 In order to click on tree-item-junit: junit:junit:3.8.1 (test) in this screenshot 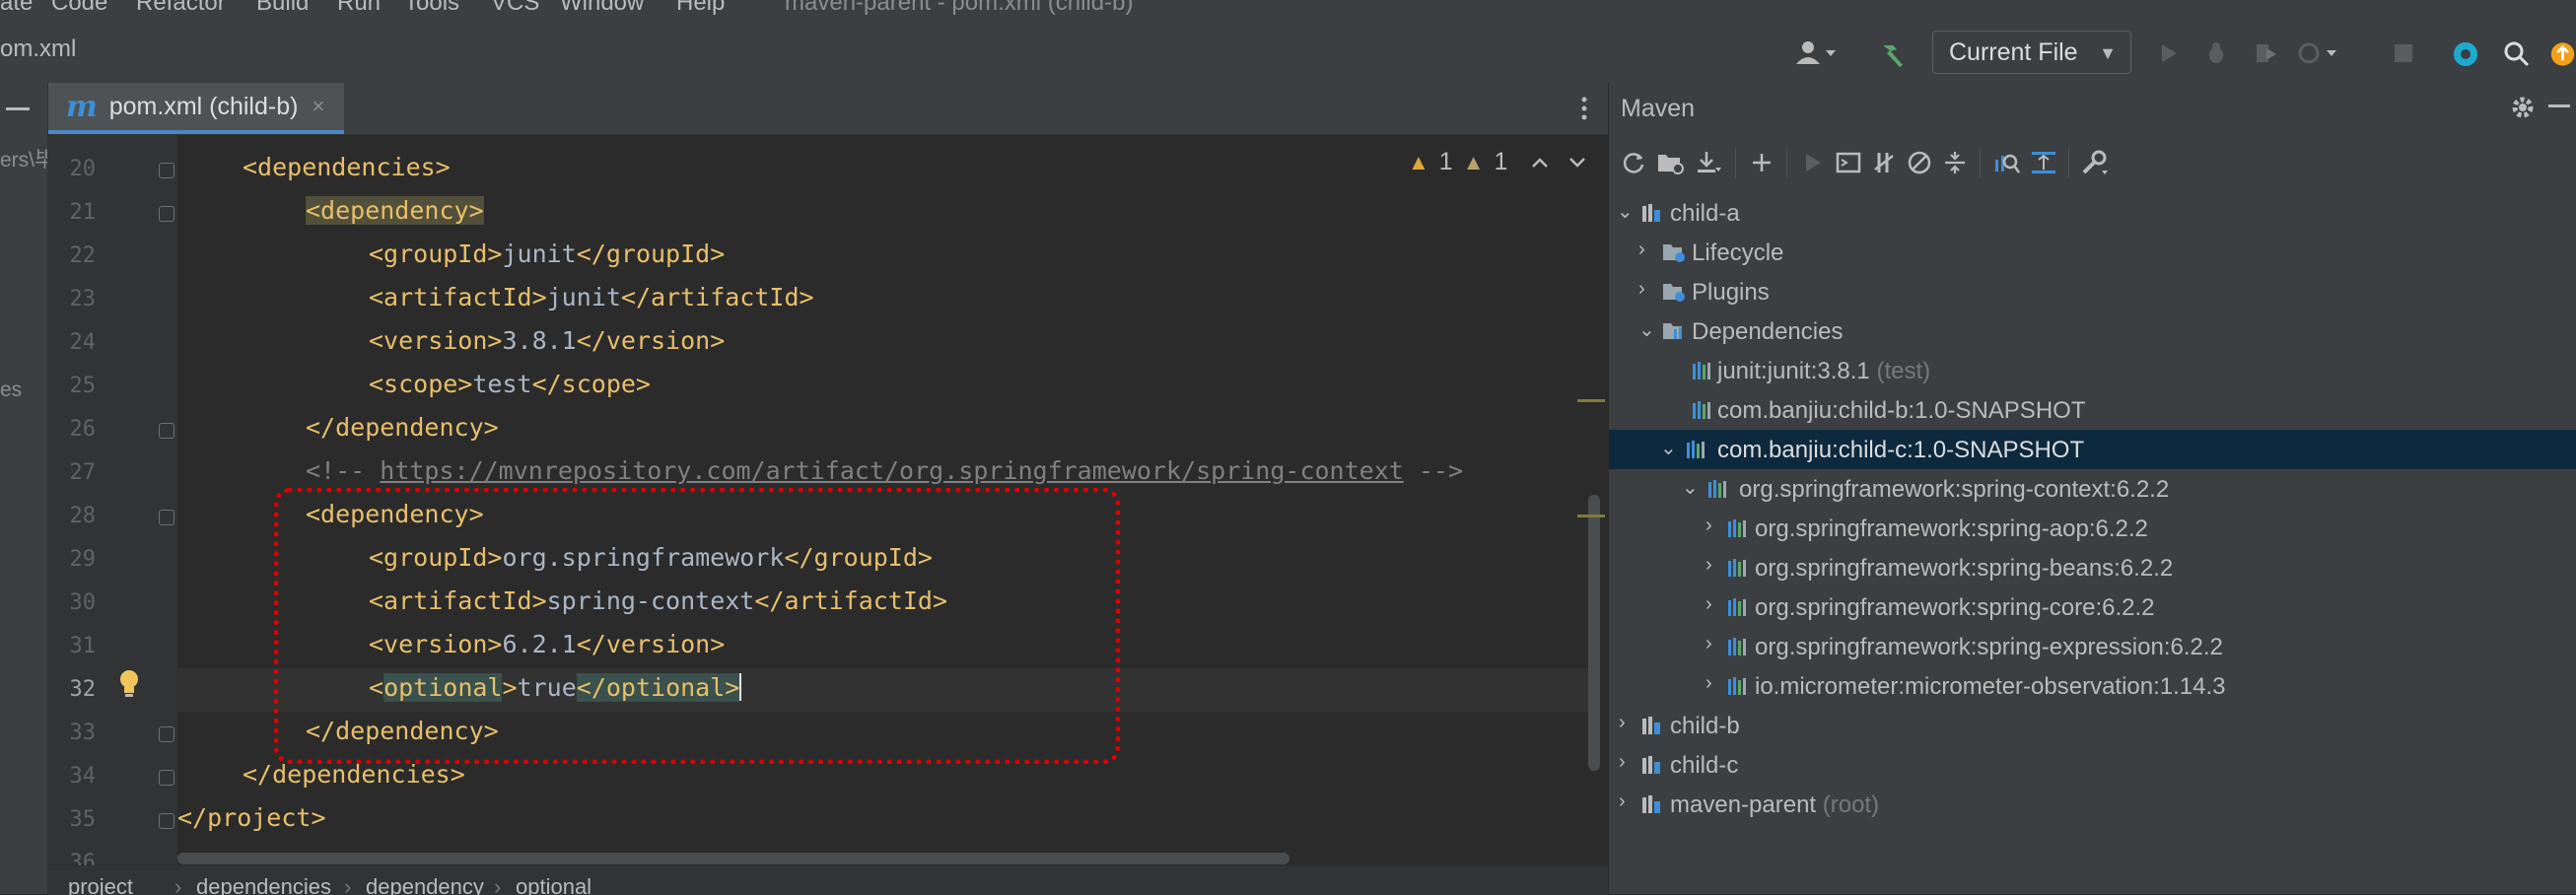, I will do `click(2093, 371)`.